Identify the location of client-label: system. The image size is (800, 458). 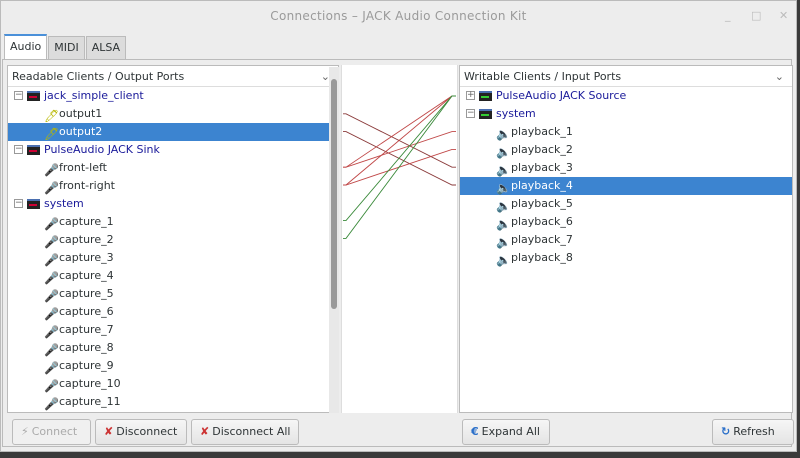
(64, 203).